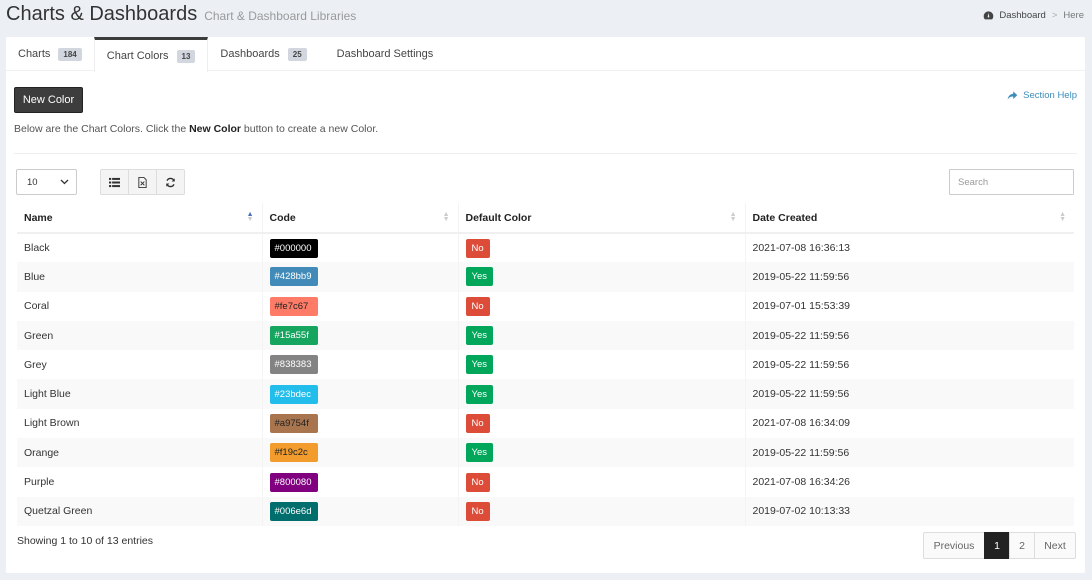  Describe the element at coordinates (293, 306) in the screenshot. I see `color-code-swatch: #fe7c67` at that location.